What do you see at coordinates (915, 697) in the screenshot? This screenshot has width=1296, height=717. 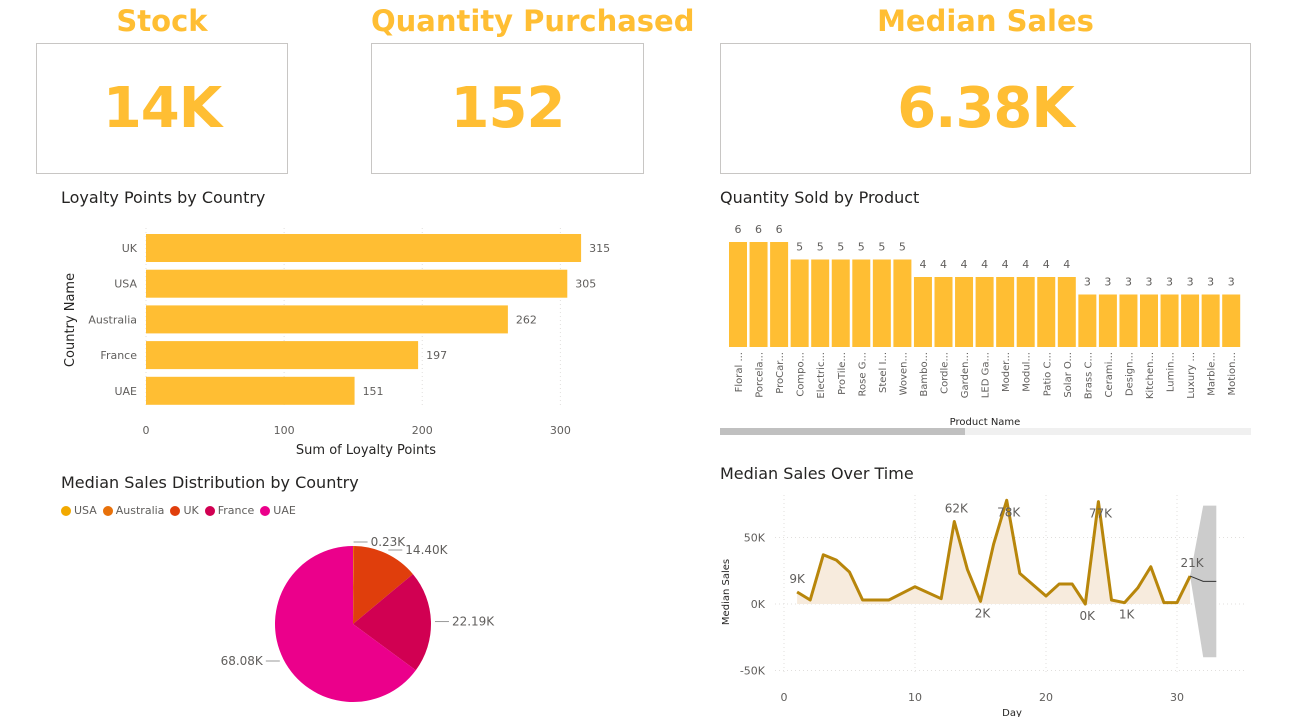 I see `time-x-tick: 10` at bounding box center [915, 697].